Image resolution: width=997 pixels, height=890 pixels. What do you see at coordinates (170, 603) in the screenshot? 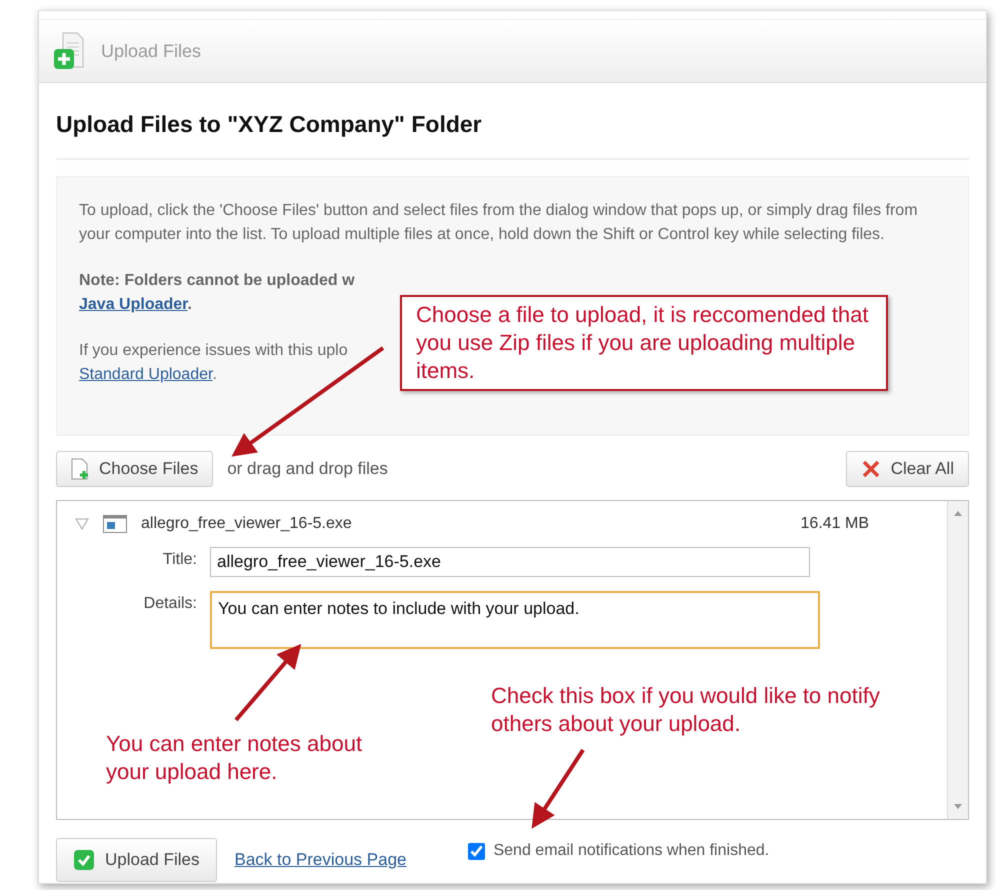
I see `details-label: Details:` at bounding box center [170, 603].